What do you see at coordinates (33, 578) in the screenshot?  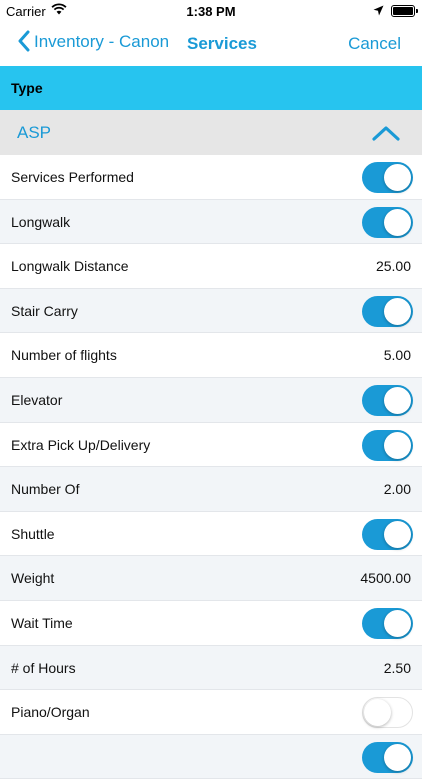 I see `row-label: Weight` at bounding box center [33, 578].